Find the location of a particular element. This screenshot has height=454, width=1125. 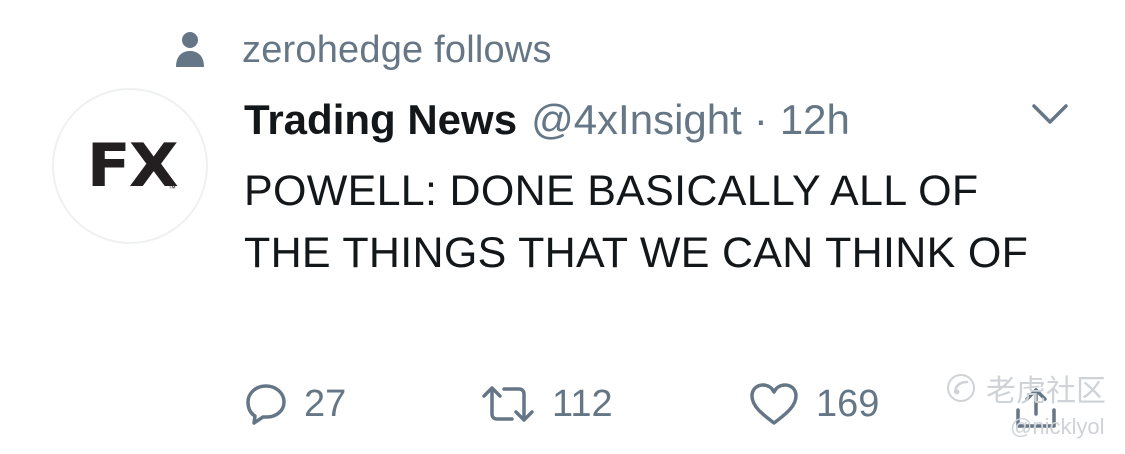

like-count: 169 is located at coordinates (848, 403).